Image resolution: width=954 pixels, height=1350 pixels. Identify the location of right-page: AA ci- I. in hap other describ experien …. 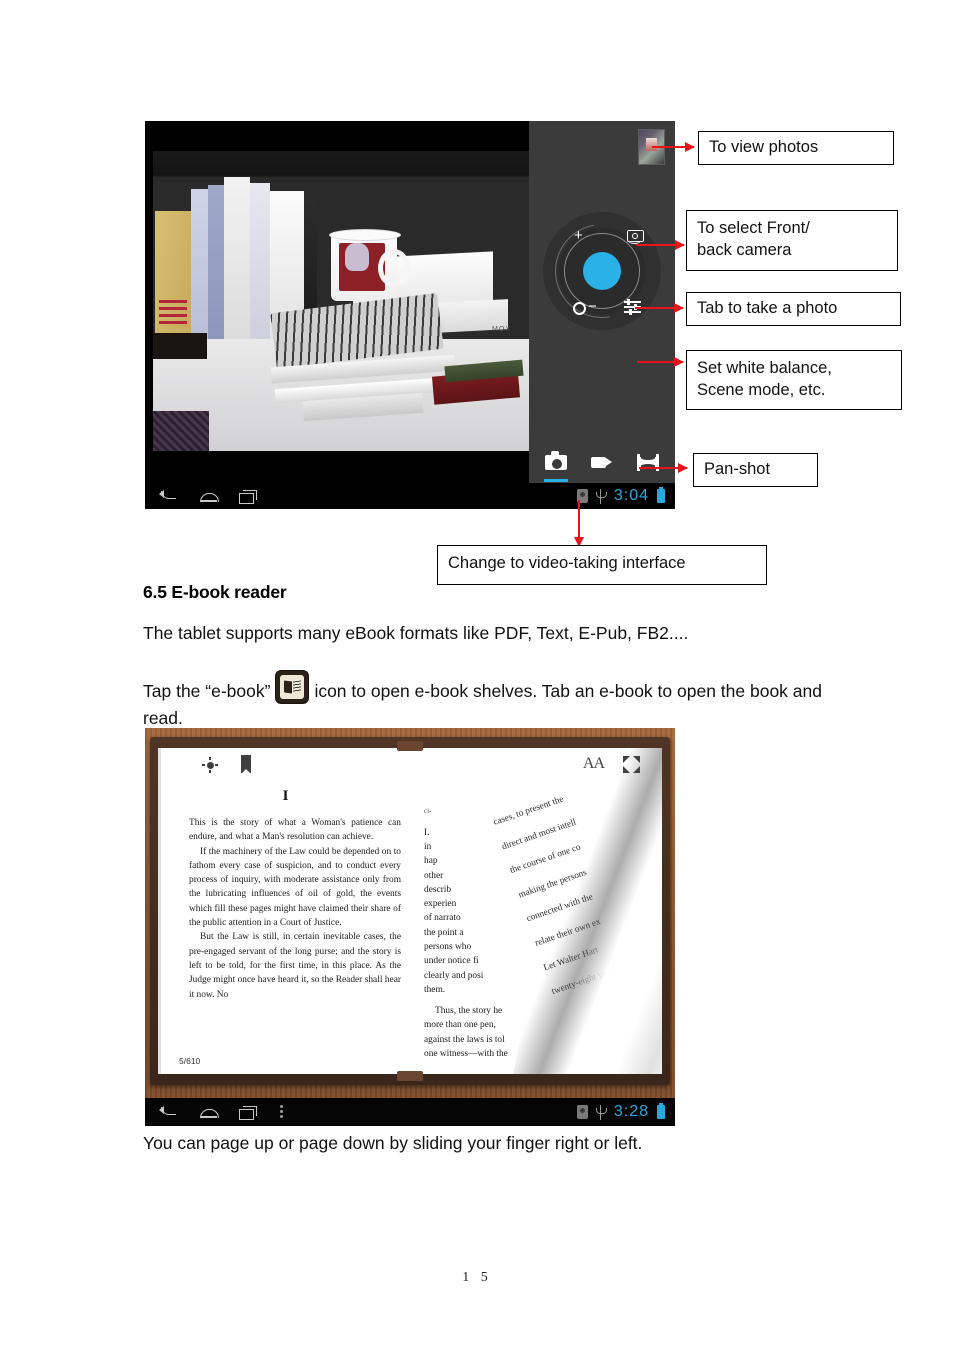
(536, 911).